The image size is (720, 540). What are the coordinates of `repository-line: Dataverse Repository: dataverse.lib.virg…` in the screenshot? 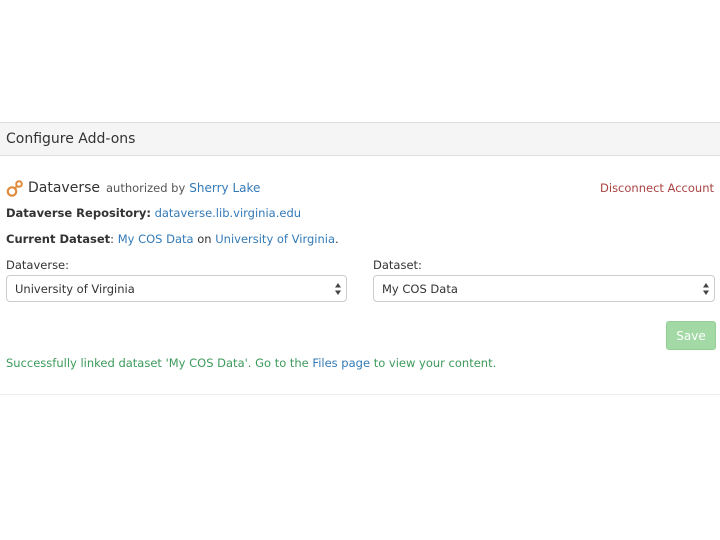 It's located at (153, 213).